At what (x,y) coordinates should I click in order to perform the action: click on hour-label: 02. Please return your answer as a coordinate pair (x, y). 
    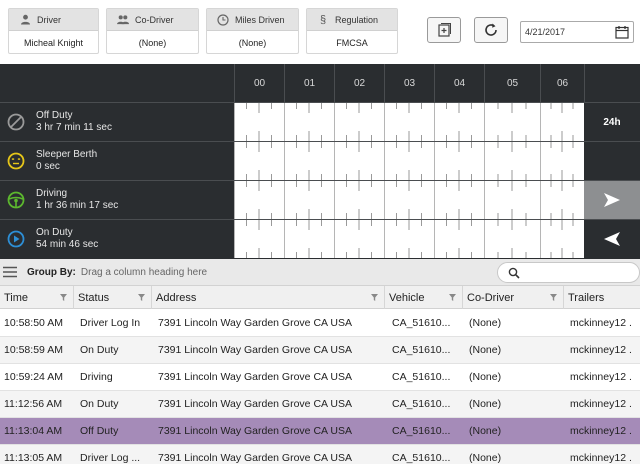
    Looking at the image, I should click on (359, 83).